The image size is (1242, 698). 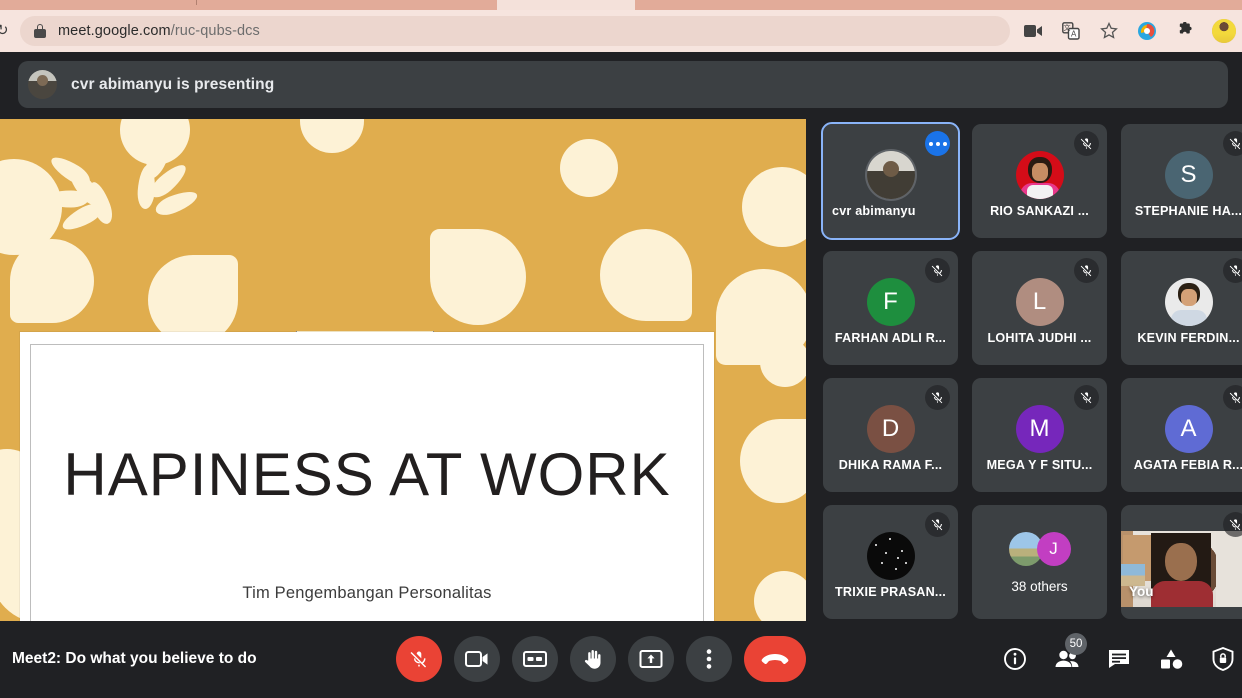 I want to click on browser-tab-active, so click(x=938, y=5).